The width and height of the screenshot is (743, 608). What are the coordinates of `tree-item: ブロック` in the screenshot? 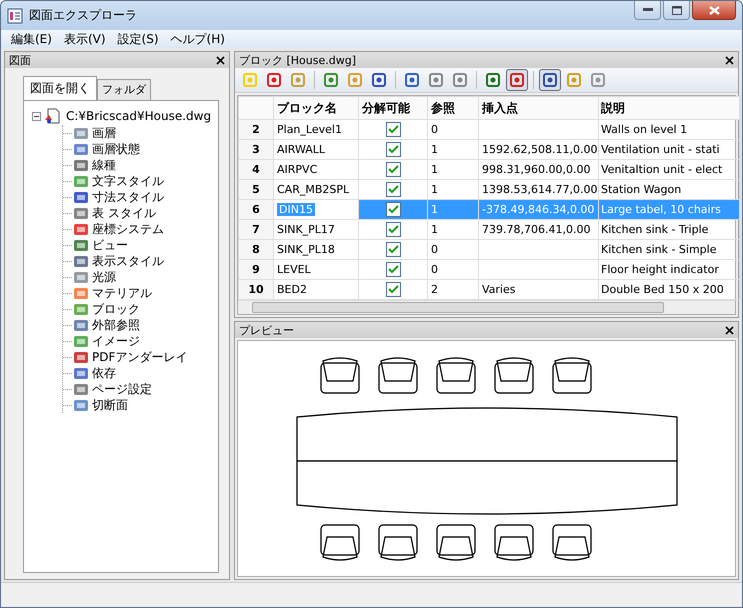 It's located at (116, 309).